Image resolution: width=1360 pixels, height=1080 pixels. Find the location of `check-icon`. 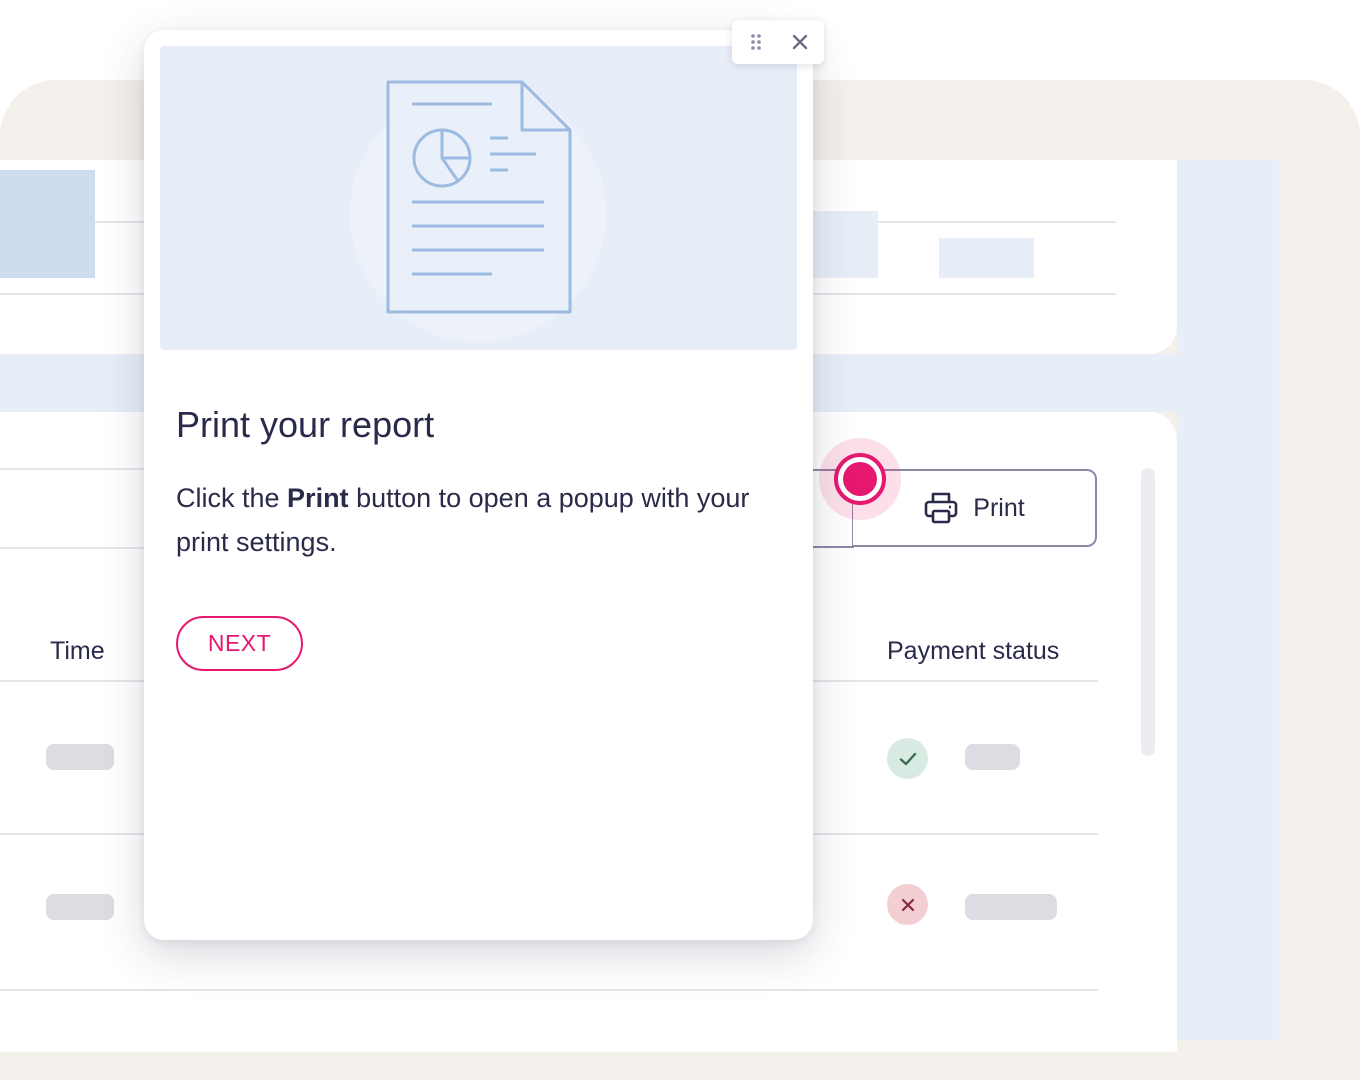

check-icon is located at coordinates (907, 758).